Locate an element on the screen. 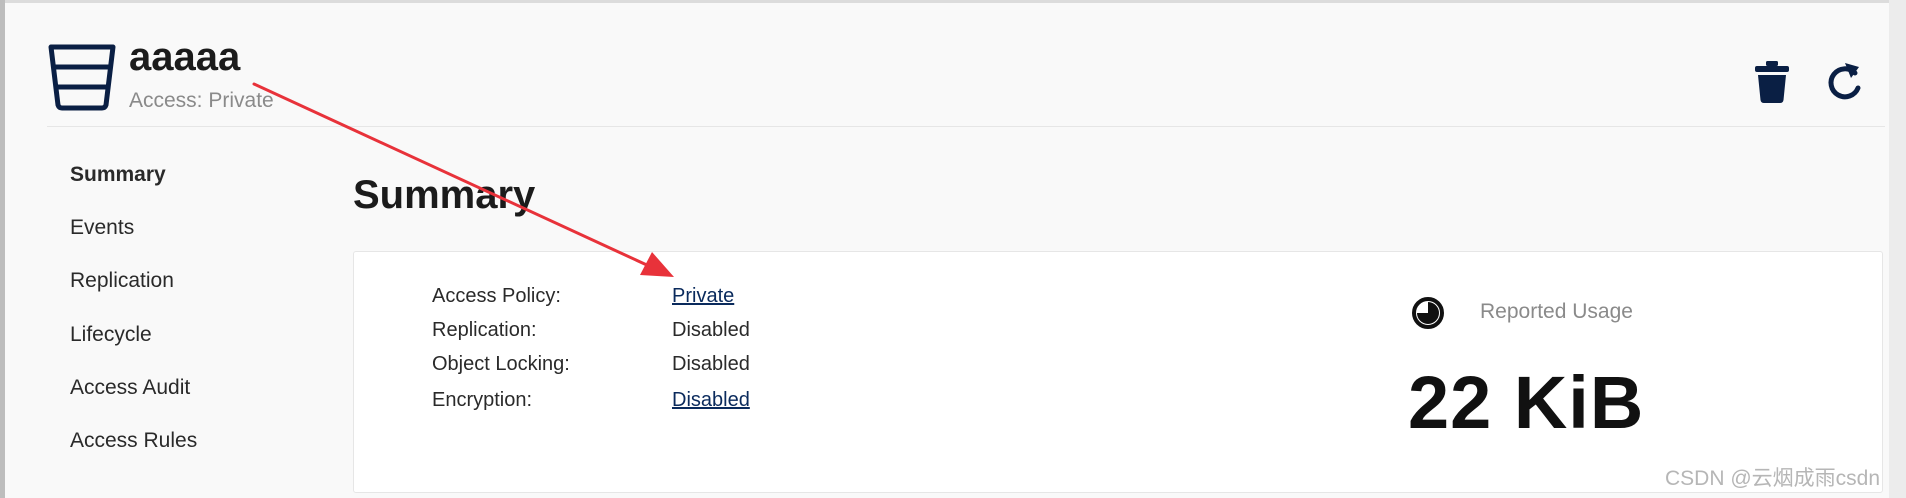  replication-label: Replication: is located at coordinates (484, 330).